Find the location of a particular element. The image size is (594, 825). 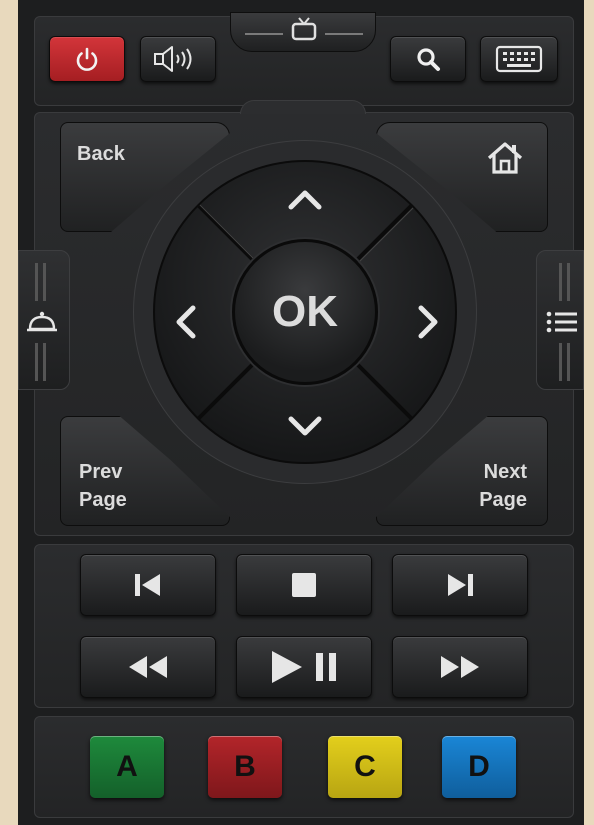

list-icon is located at coordinates (562, 324).